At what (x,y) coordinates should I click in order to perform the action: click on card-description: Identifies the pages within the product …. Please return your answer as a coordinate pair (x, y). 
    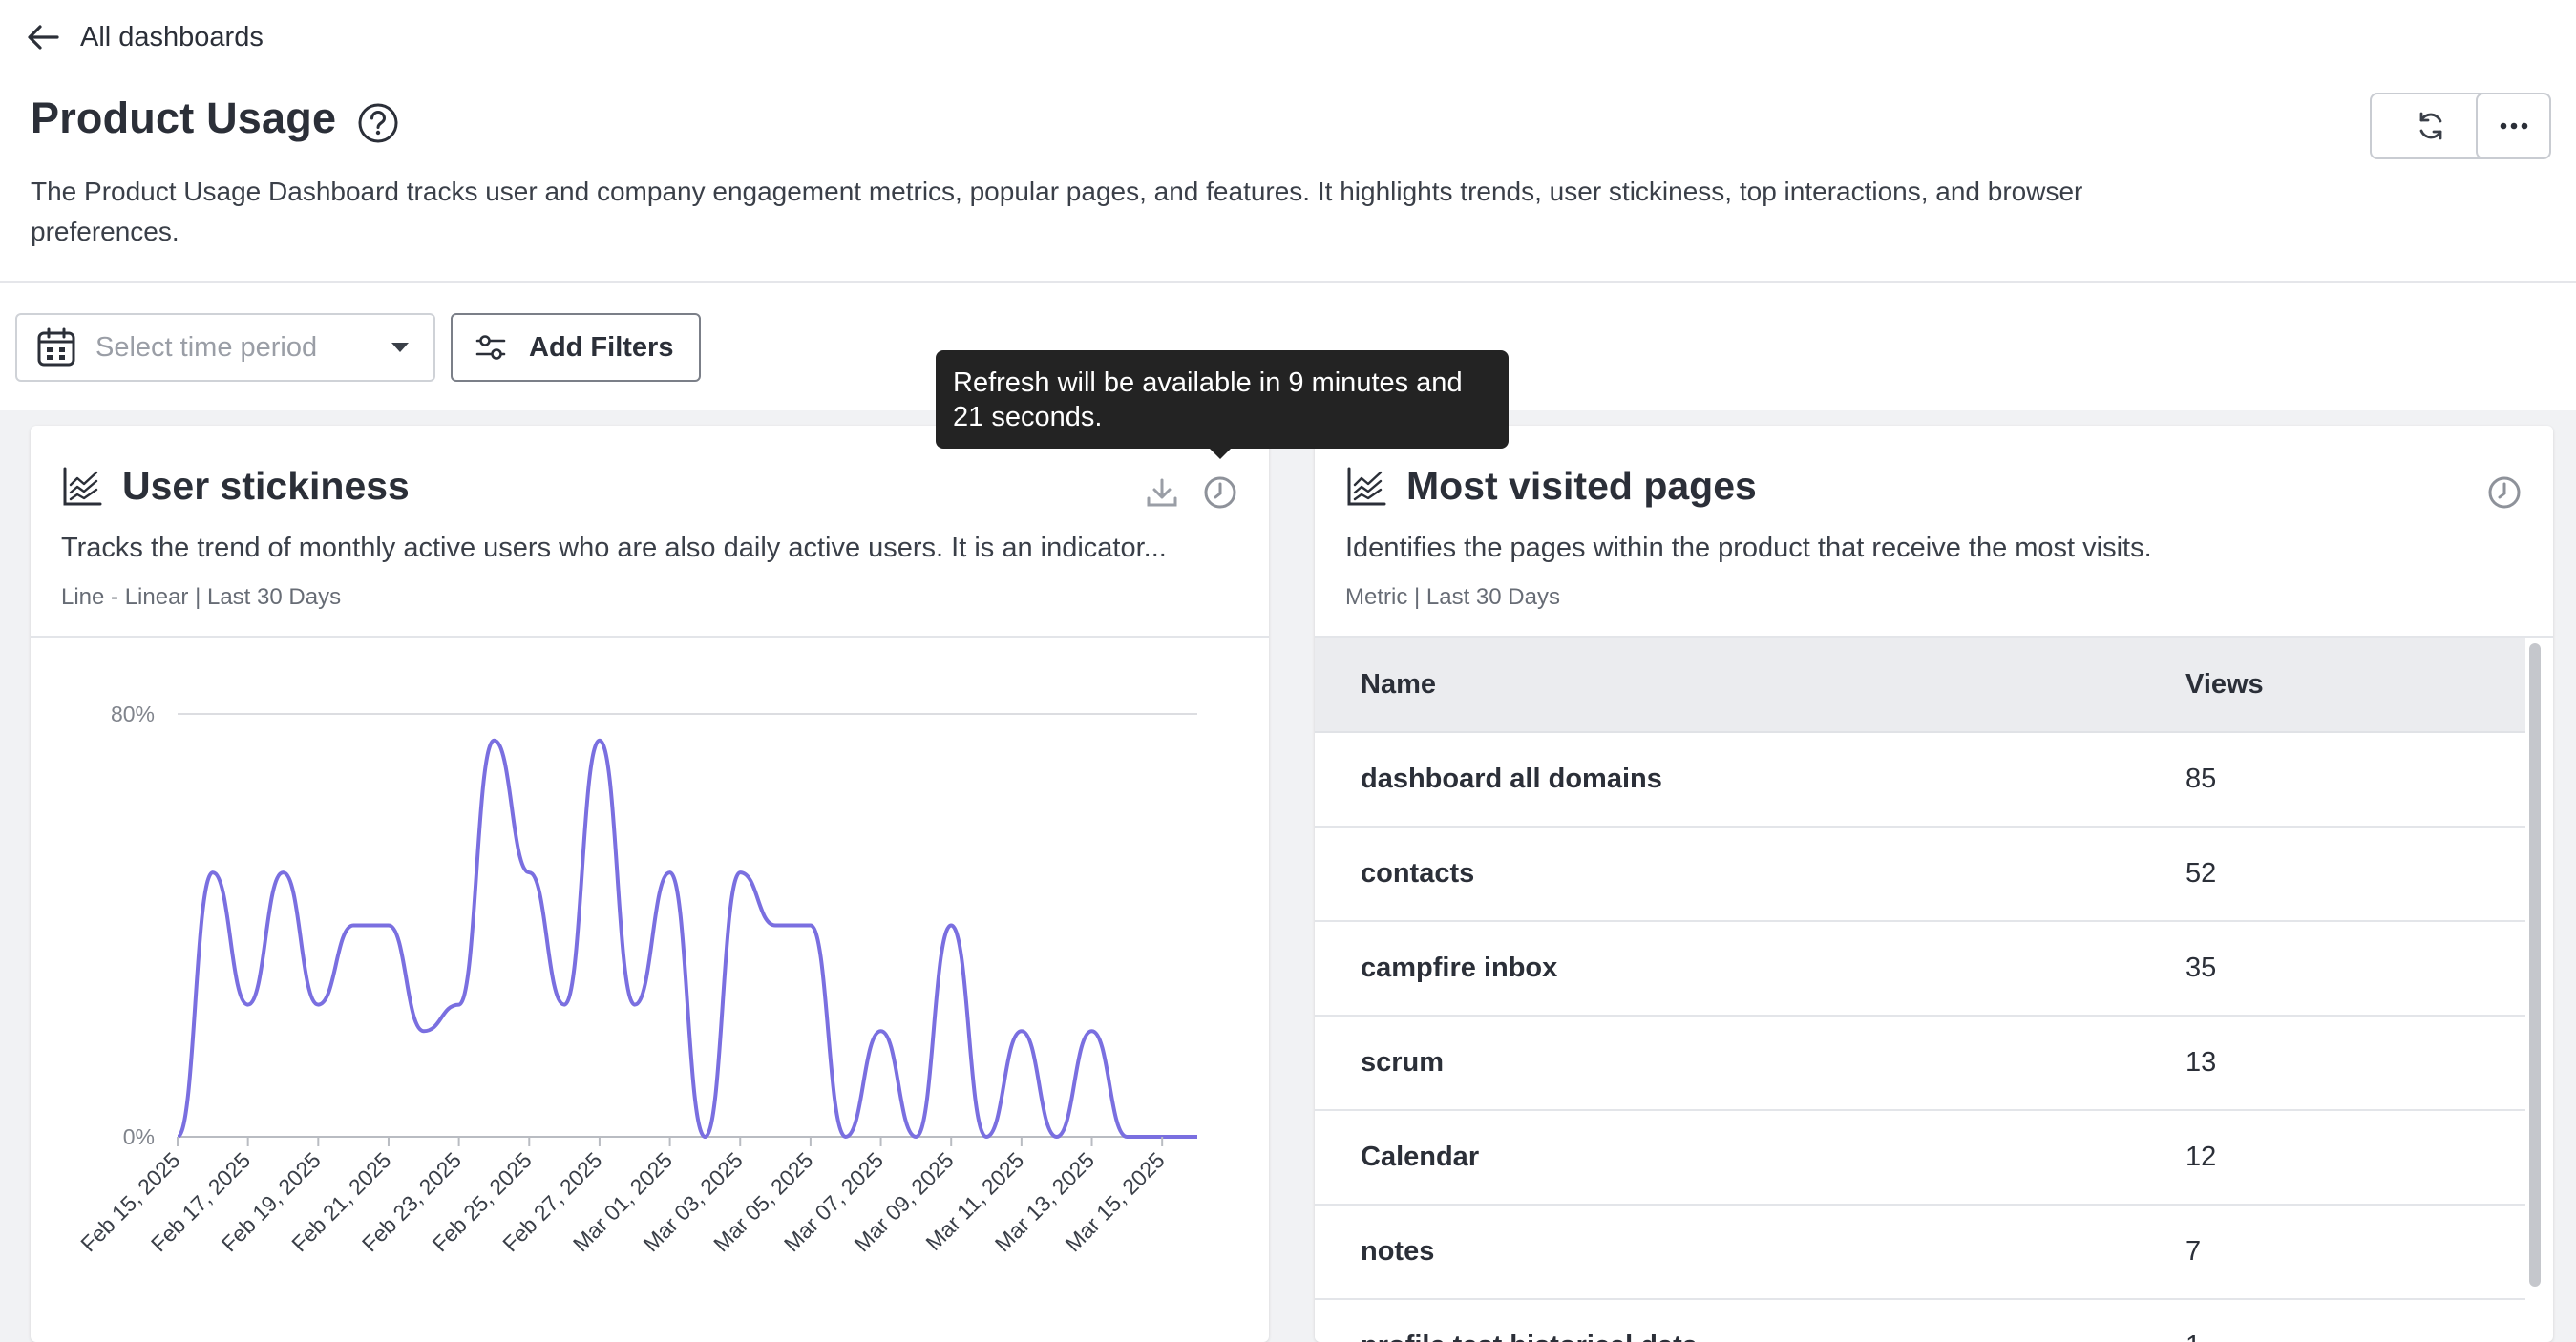
    Looking at the image, I should click on (1748, 548).